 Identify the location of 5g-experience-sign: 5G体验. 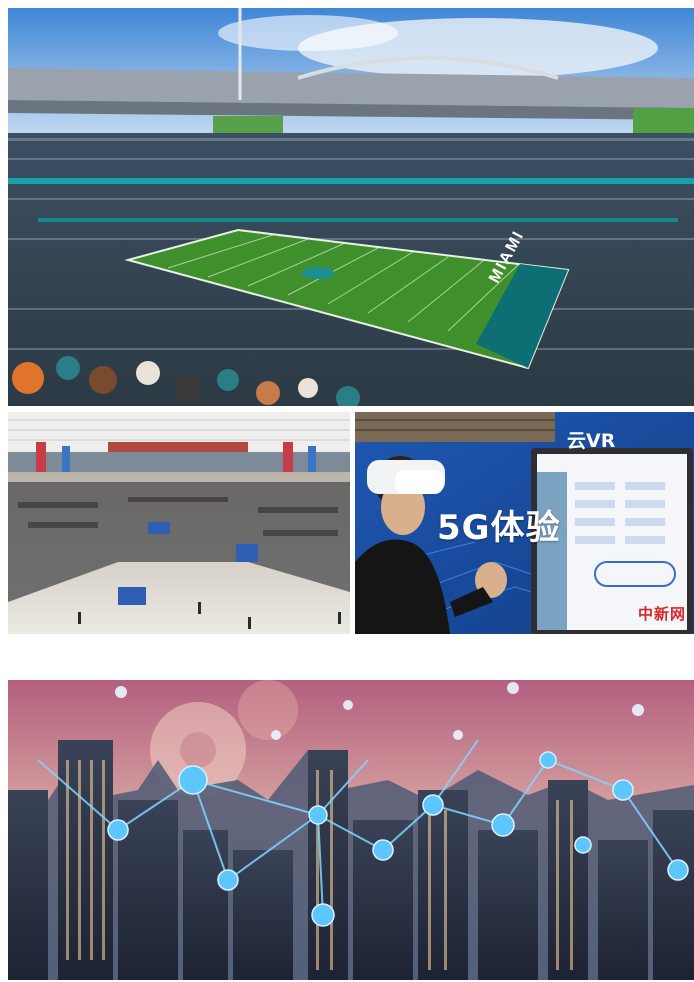
(499, 528).